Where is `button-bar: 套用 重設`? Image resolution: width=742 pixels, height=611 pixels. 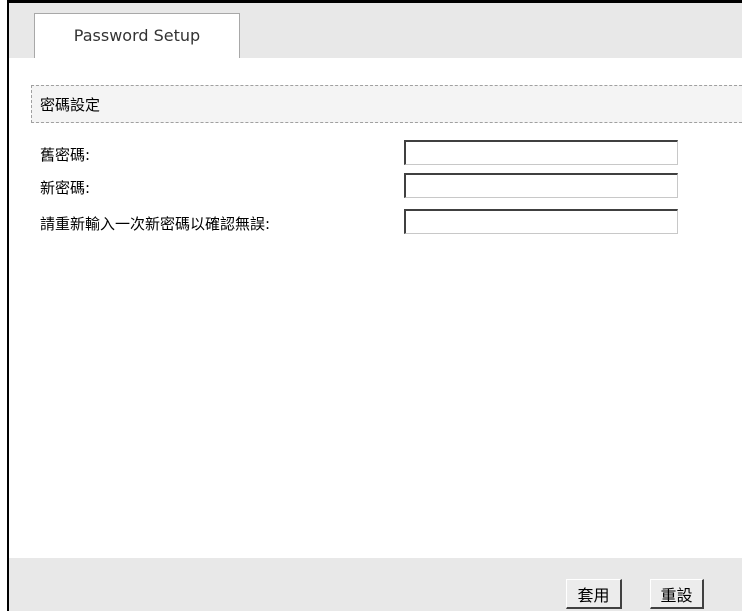 button-bar: 套用 重設 is located at coordinates (375, 584).